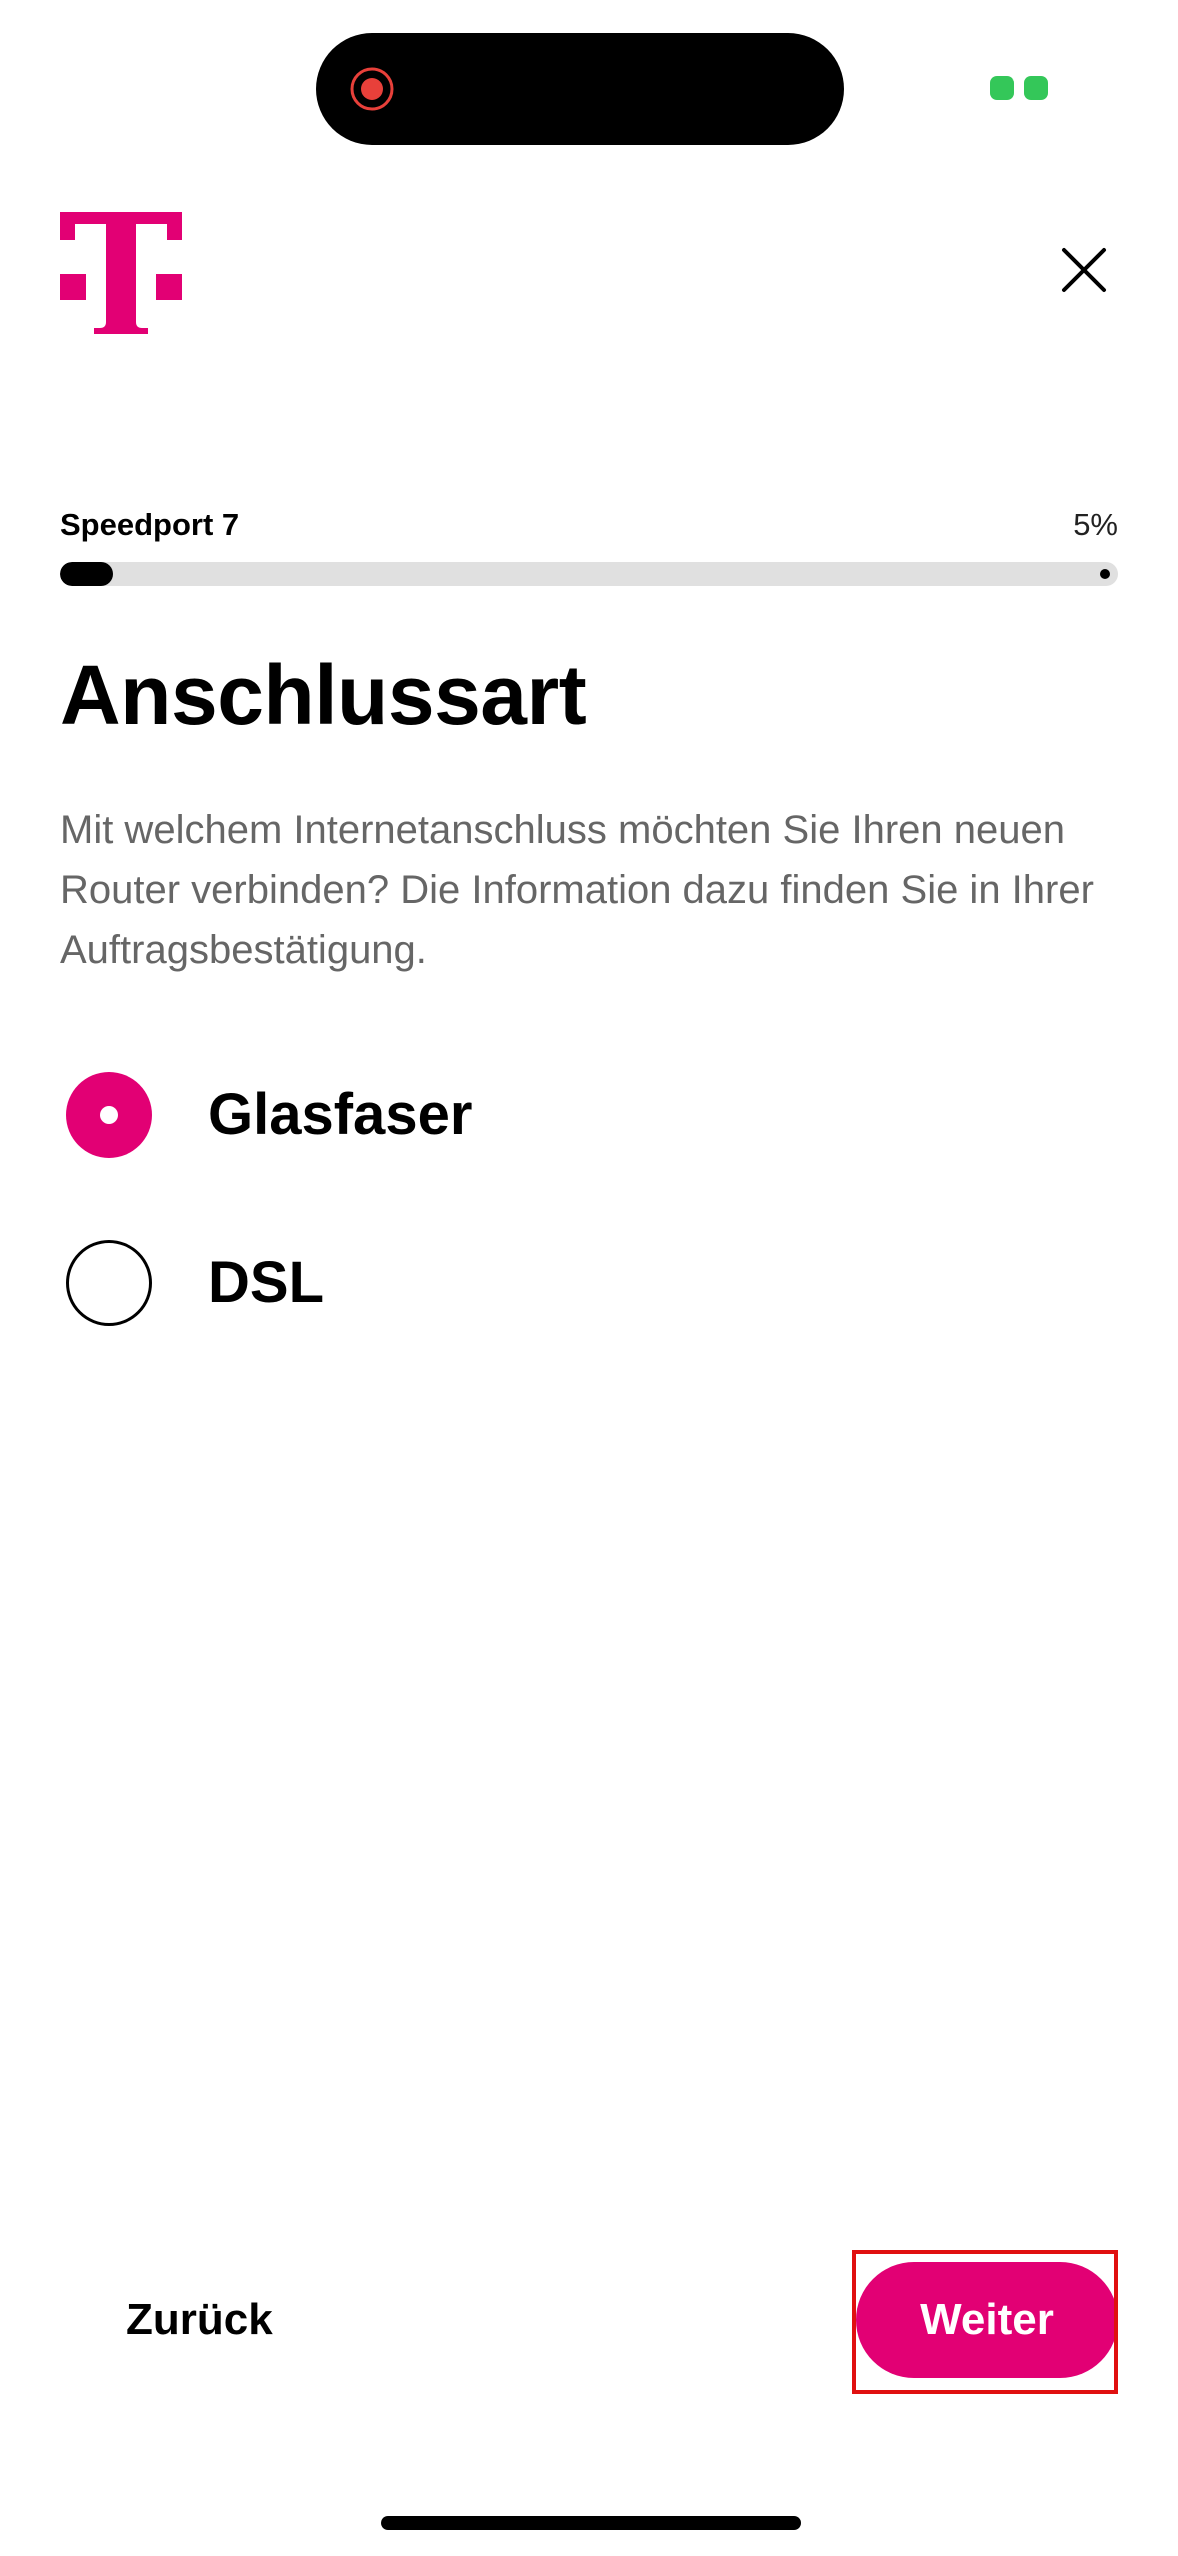 This screenshot has width=1178, height=2556. Describe the element at coordinates (109, 1283) in the screenshot. I see `radio-unchecked-icon` at that location.